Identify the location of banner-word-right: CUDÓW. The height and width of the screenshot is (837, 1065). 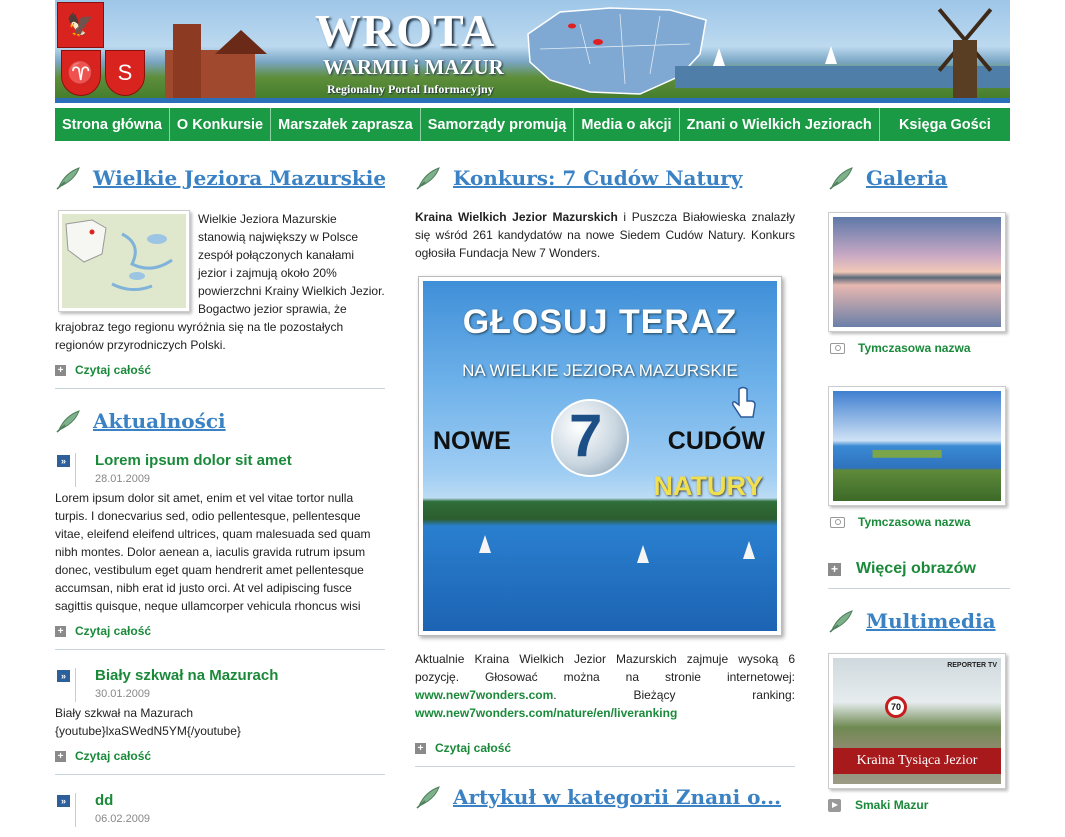
(716, 441).